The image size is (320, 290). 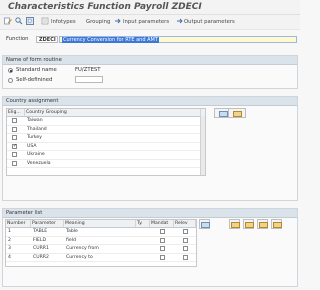 What do you see at coordinates (101, 249) in the screenshot?
I see `table-row: 3 CURR1 Currency from` at bounding box center [101, 249].